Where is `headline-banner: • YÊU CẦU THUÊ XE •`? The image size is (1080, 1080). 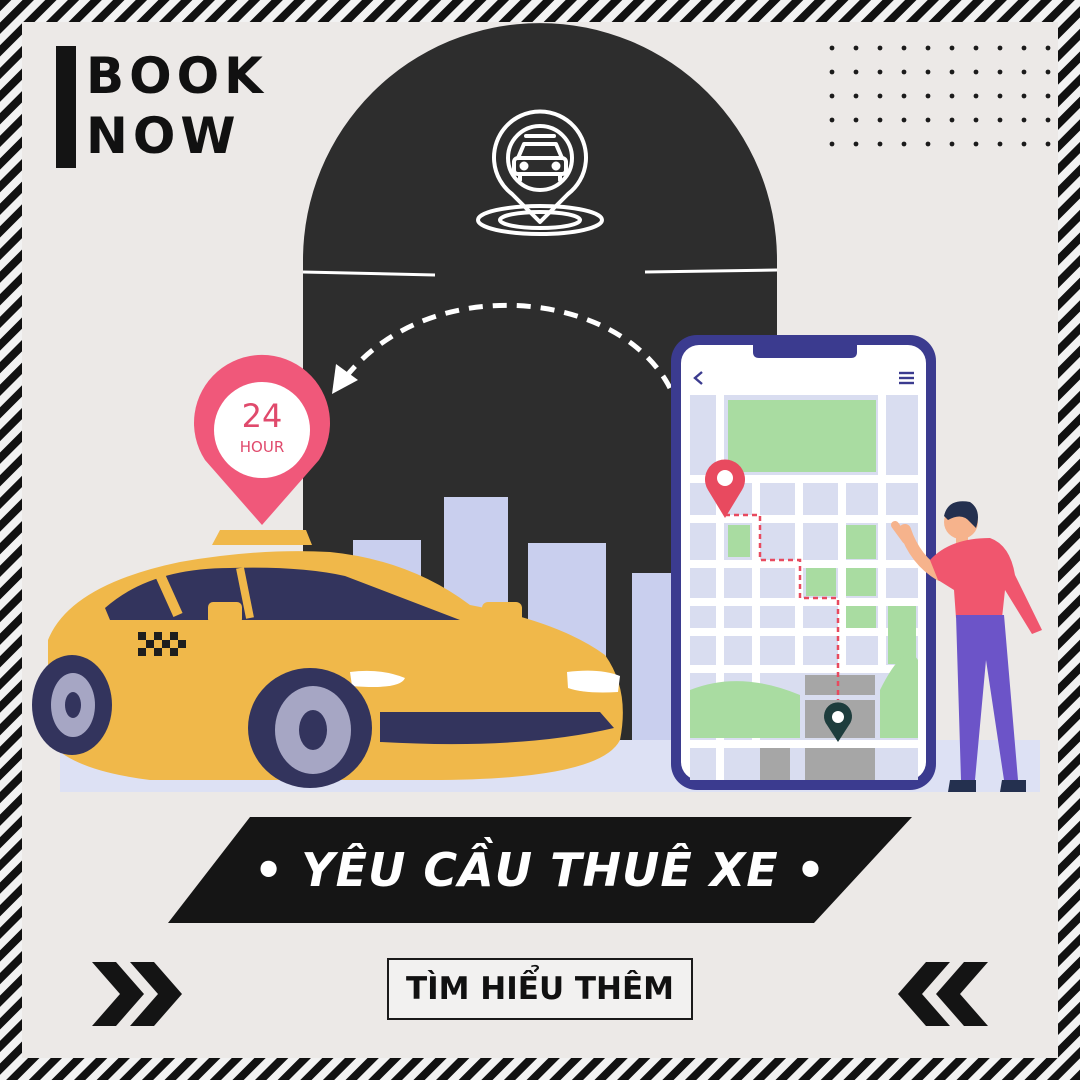 headline-banner: • YÊU CẦU THUÊ XE • is located at coordinates (540, 870).